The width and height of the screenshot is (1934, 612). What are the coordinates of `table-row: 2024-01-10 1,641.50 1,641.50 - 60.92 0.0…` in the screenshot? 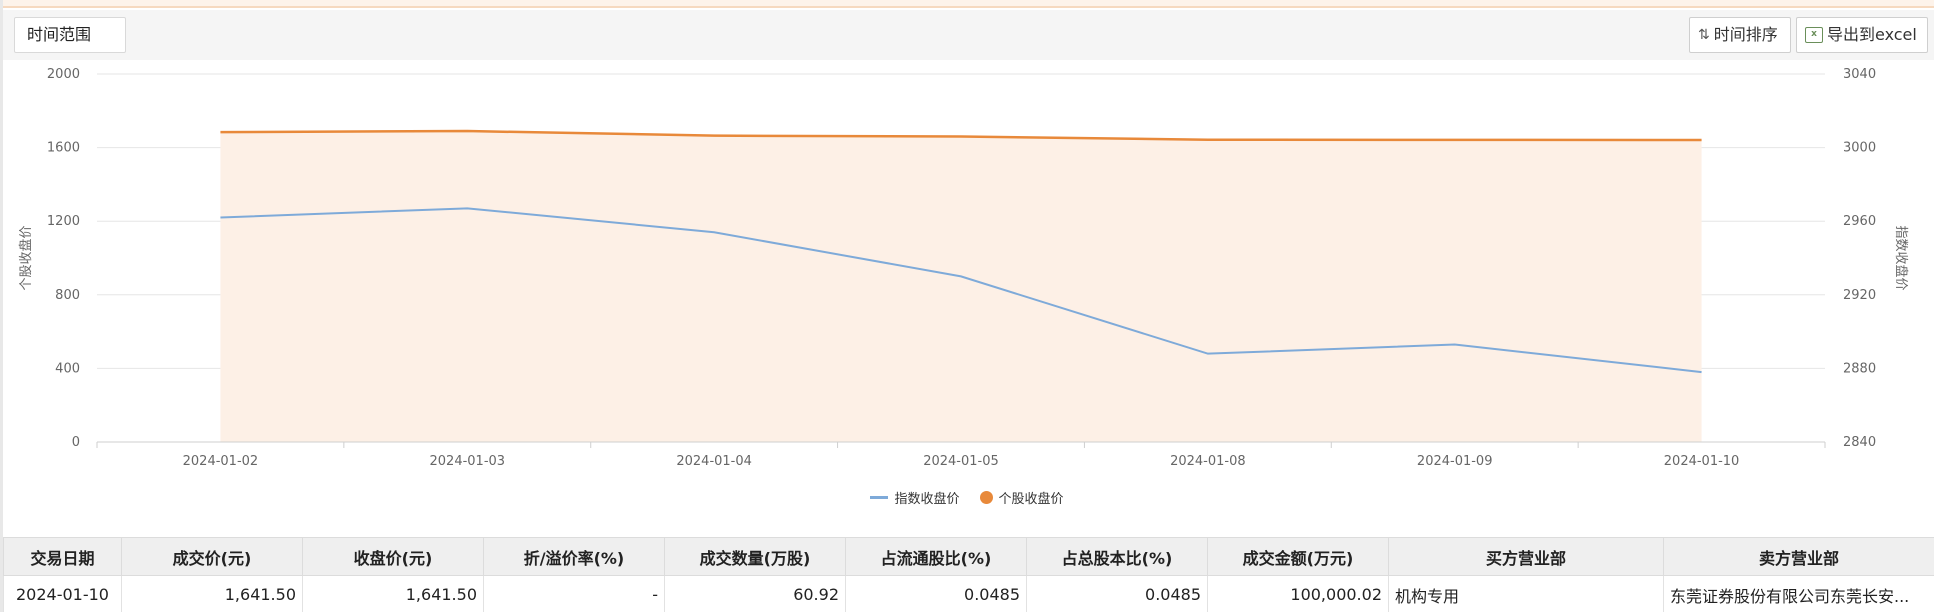 It's located at (968, 593).